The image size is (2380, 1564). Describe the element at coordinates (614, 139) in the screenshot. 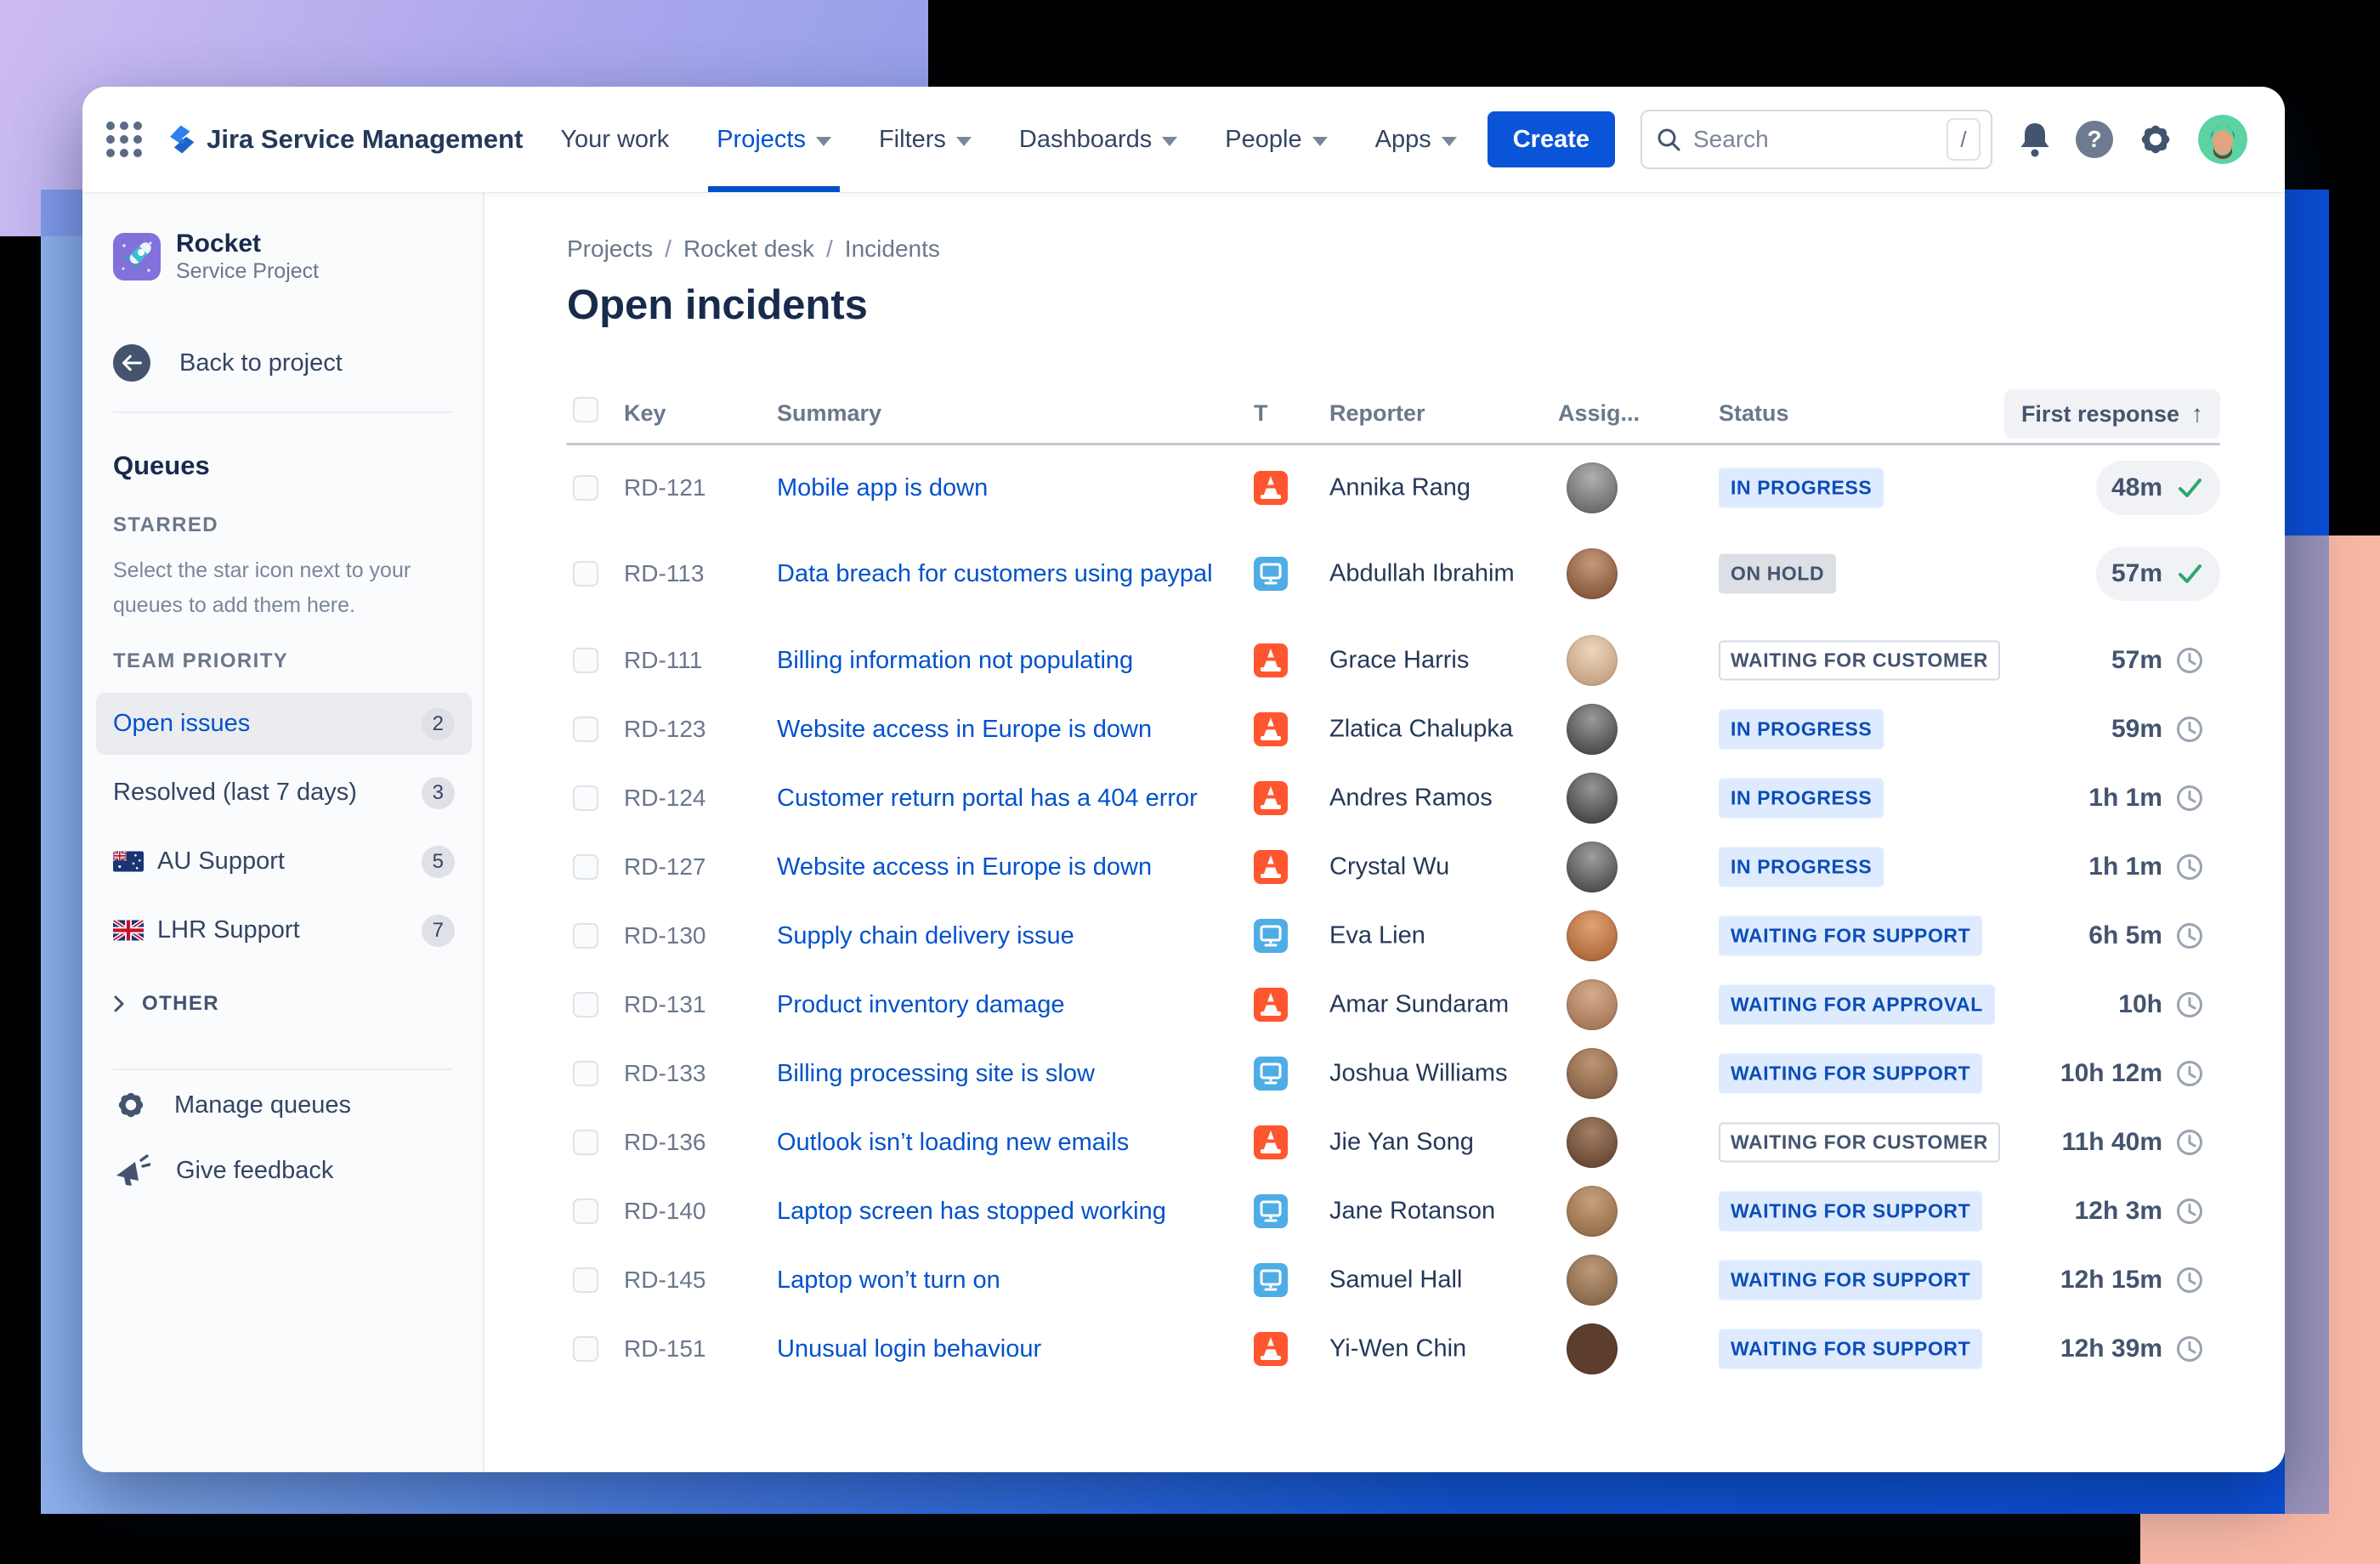

I see `nav-your-work: Your work` at that location.